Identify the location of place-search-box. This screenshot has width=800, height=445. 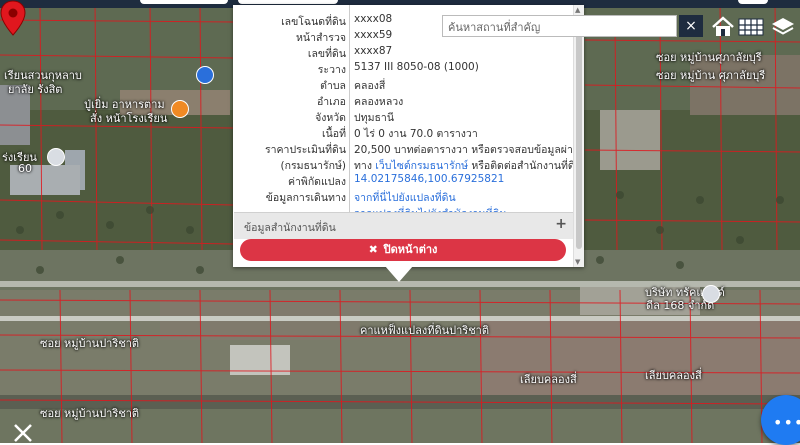
(560, 26).